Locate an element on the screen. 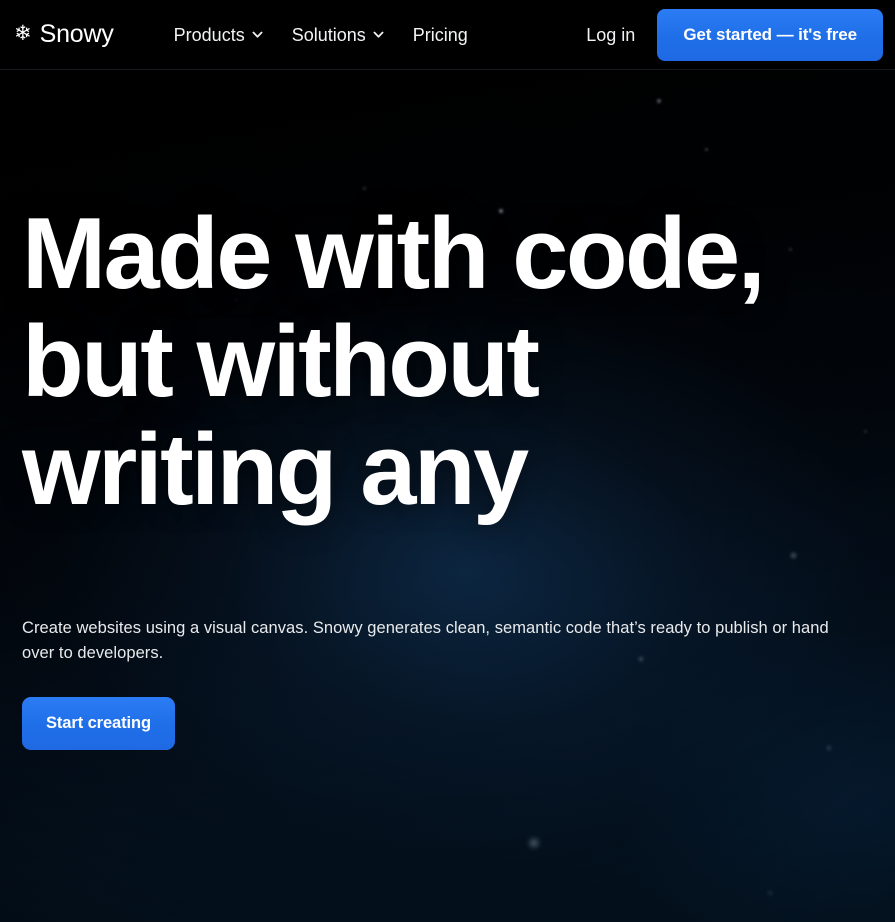  get-started-button: Get started — it's free is located at coordinates (770, 34).